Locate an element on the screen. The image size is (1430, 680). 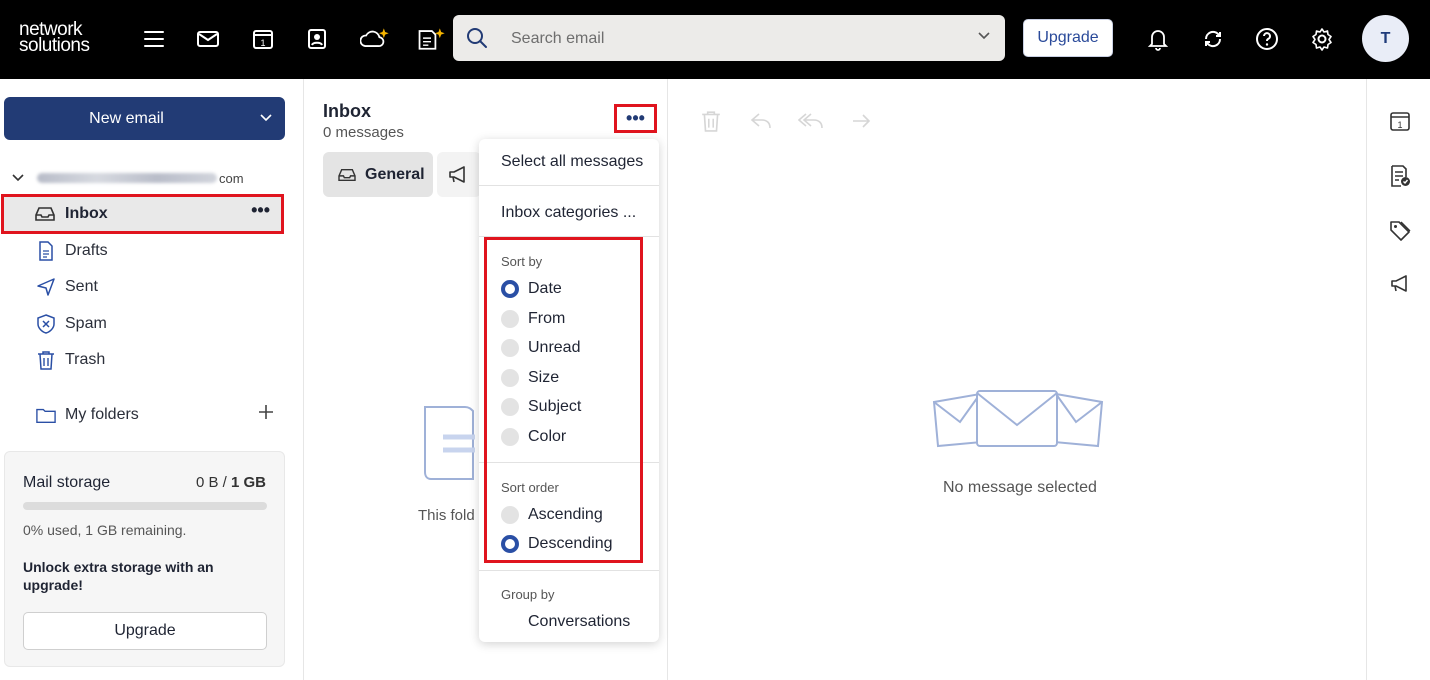
sidebar-item-sent: Sent is located at coordinates (67, 287).